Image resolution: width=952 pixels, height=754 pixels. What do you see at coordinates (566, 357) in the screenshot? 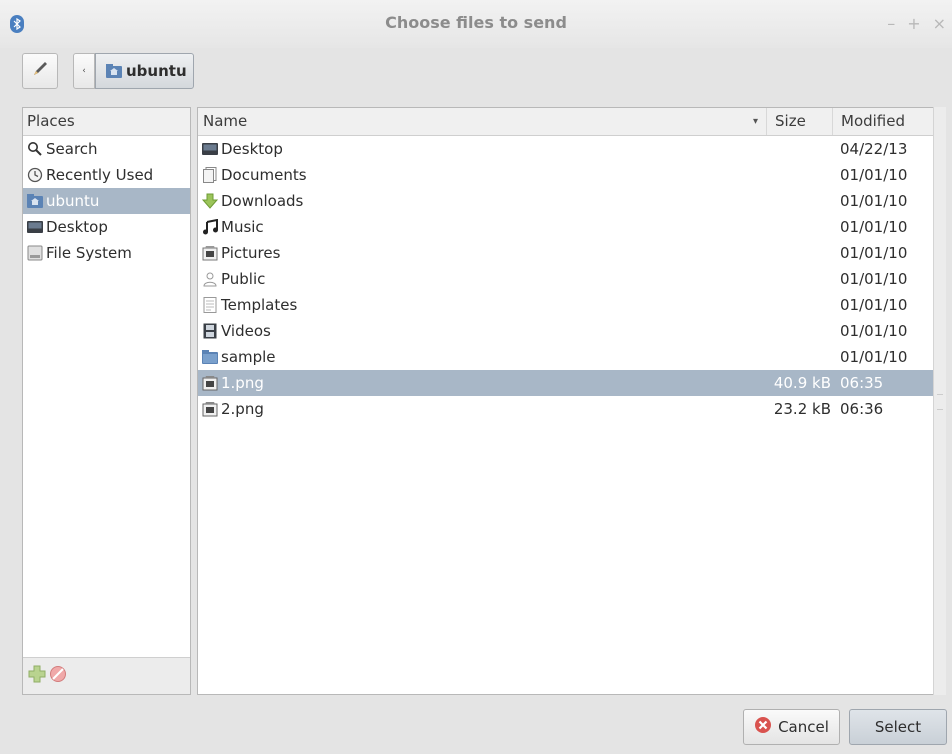
I see `file-row-sample: sample 01/01/10` at bounding box center [566, 357].